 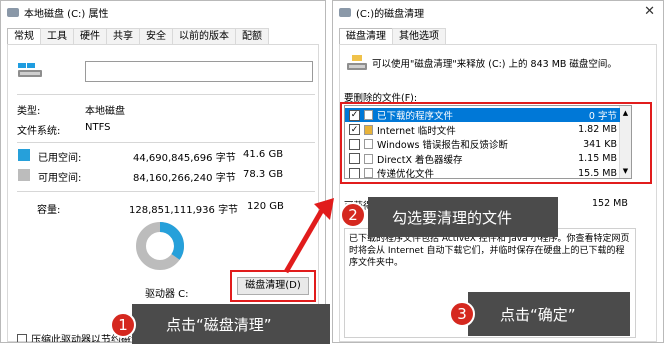 I want to click on callout-2: 勾选要清理的文件, so click(x=463, y=217).